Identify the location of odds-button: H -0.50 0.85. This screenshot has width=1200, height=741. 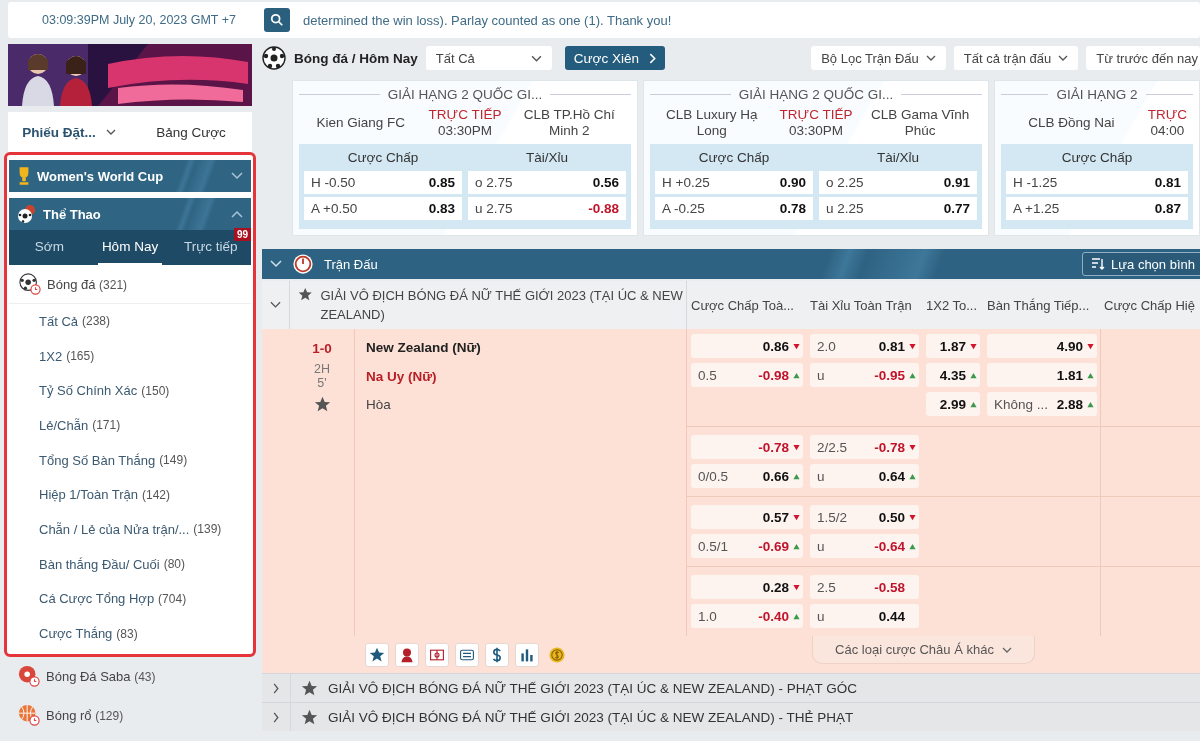
(383, 182).